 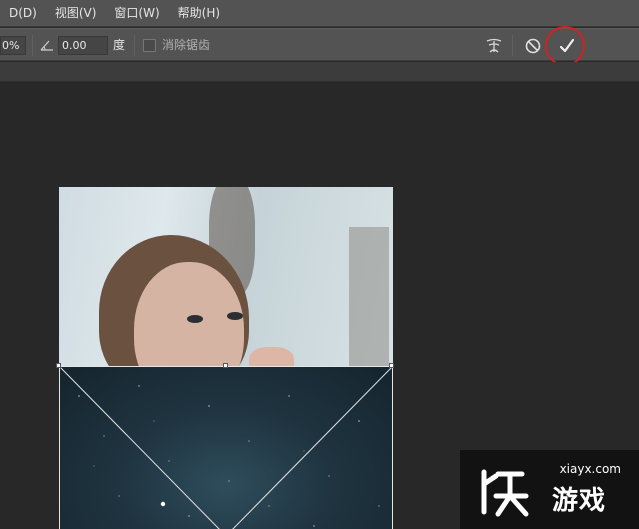 I want to click on cancel-transform-icon, so click(x=533, y=46).